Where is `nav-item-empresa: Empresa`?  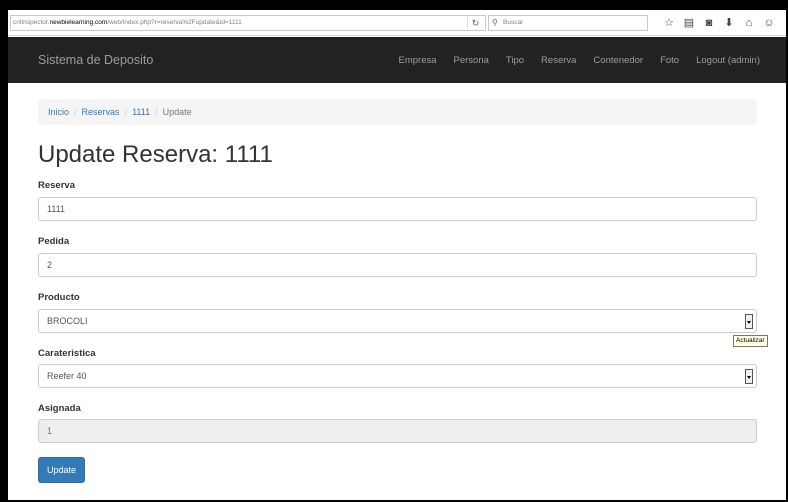
nav-item-empresa: Empresa is located at coordinates (418, 60).